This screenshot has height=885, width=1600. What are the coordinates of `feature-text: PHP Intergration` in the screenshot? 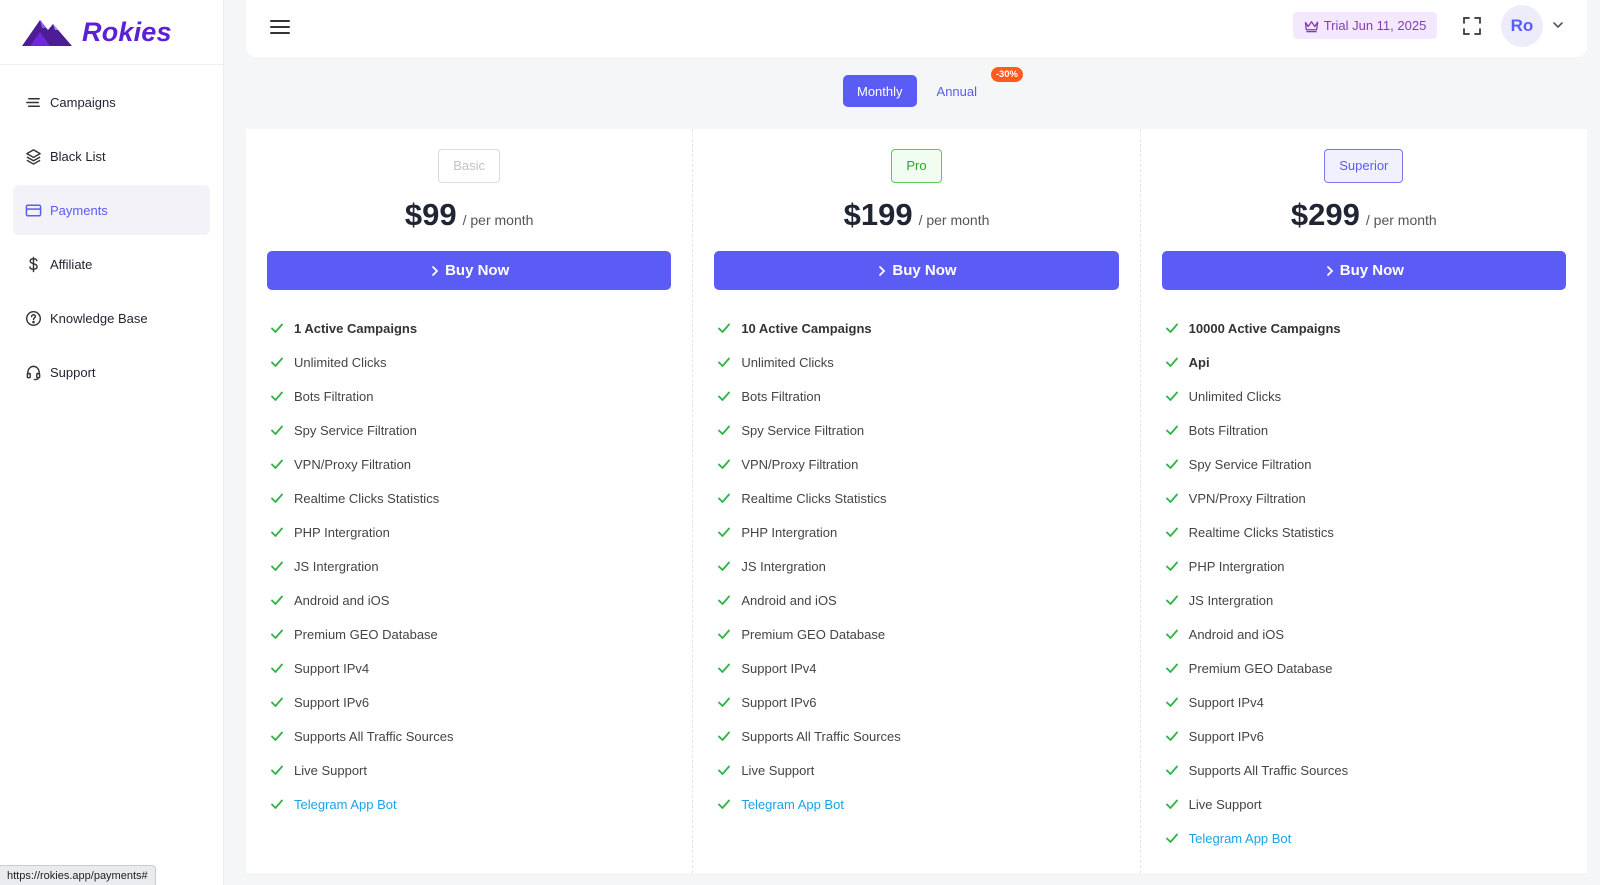 It's located at (342, 532).